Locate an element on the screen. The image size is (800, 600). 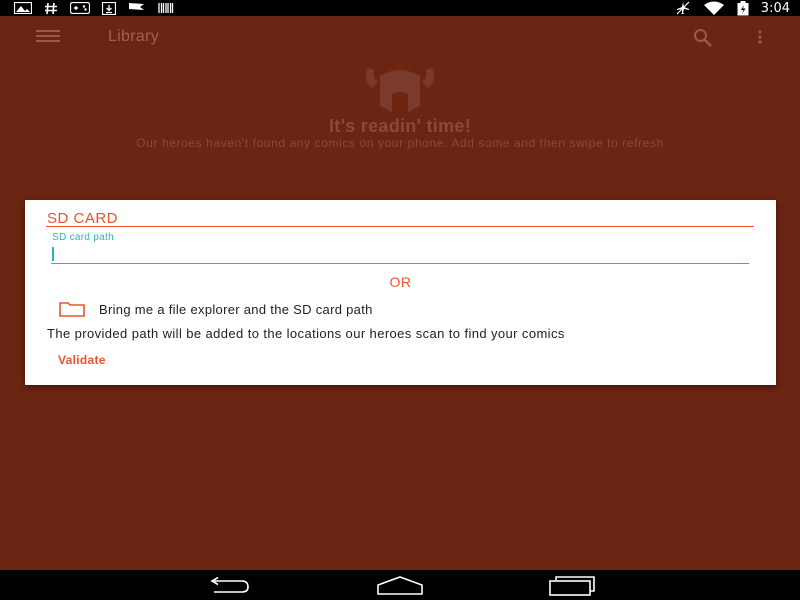
download-icon is located at coordinates (109, 8).